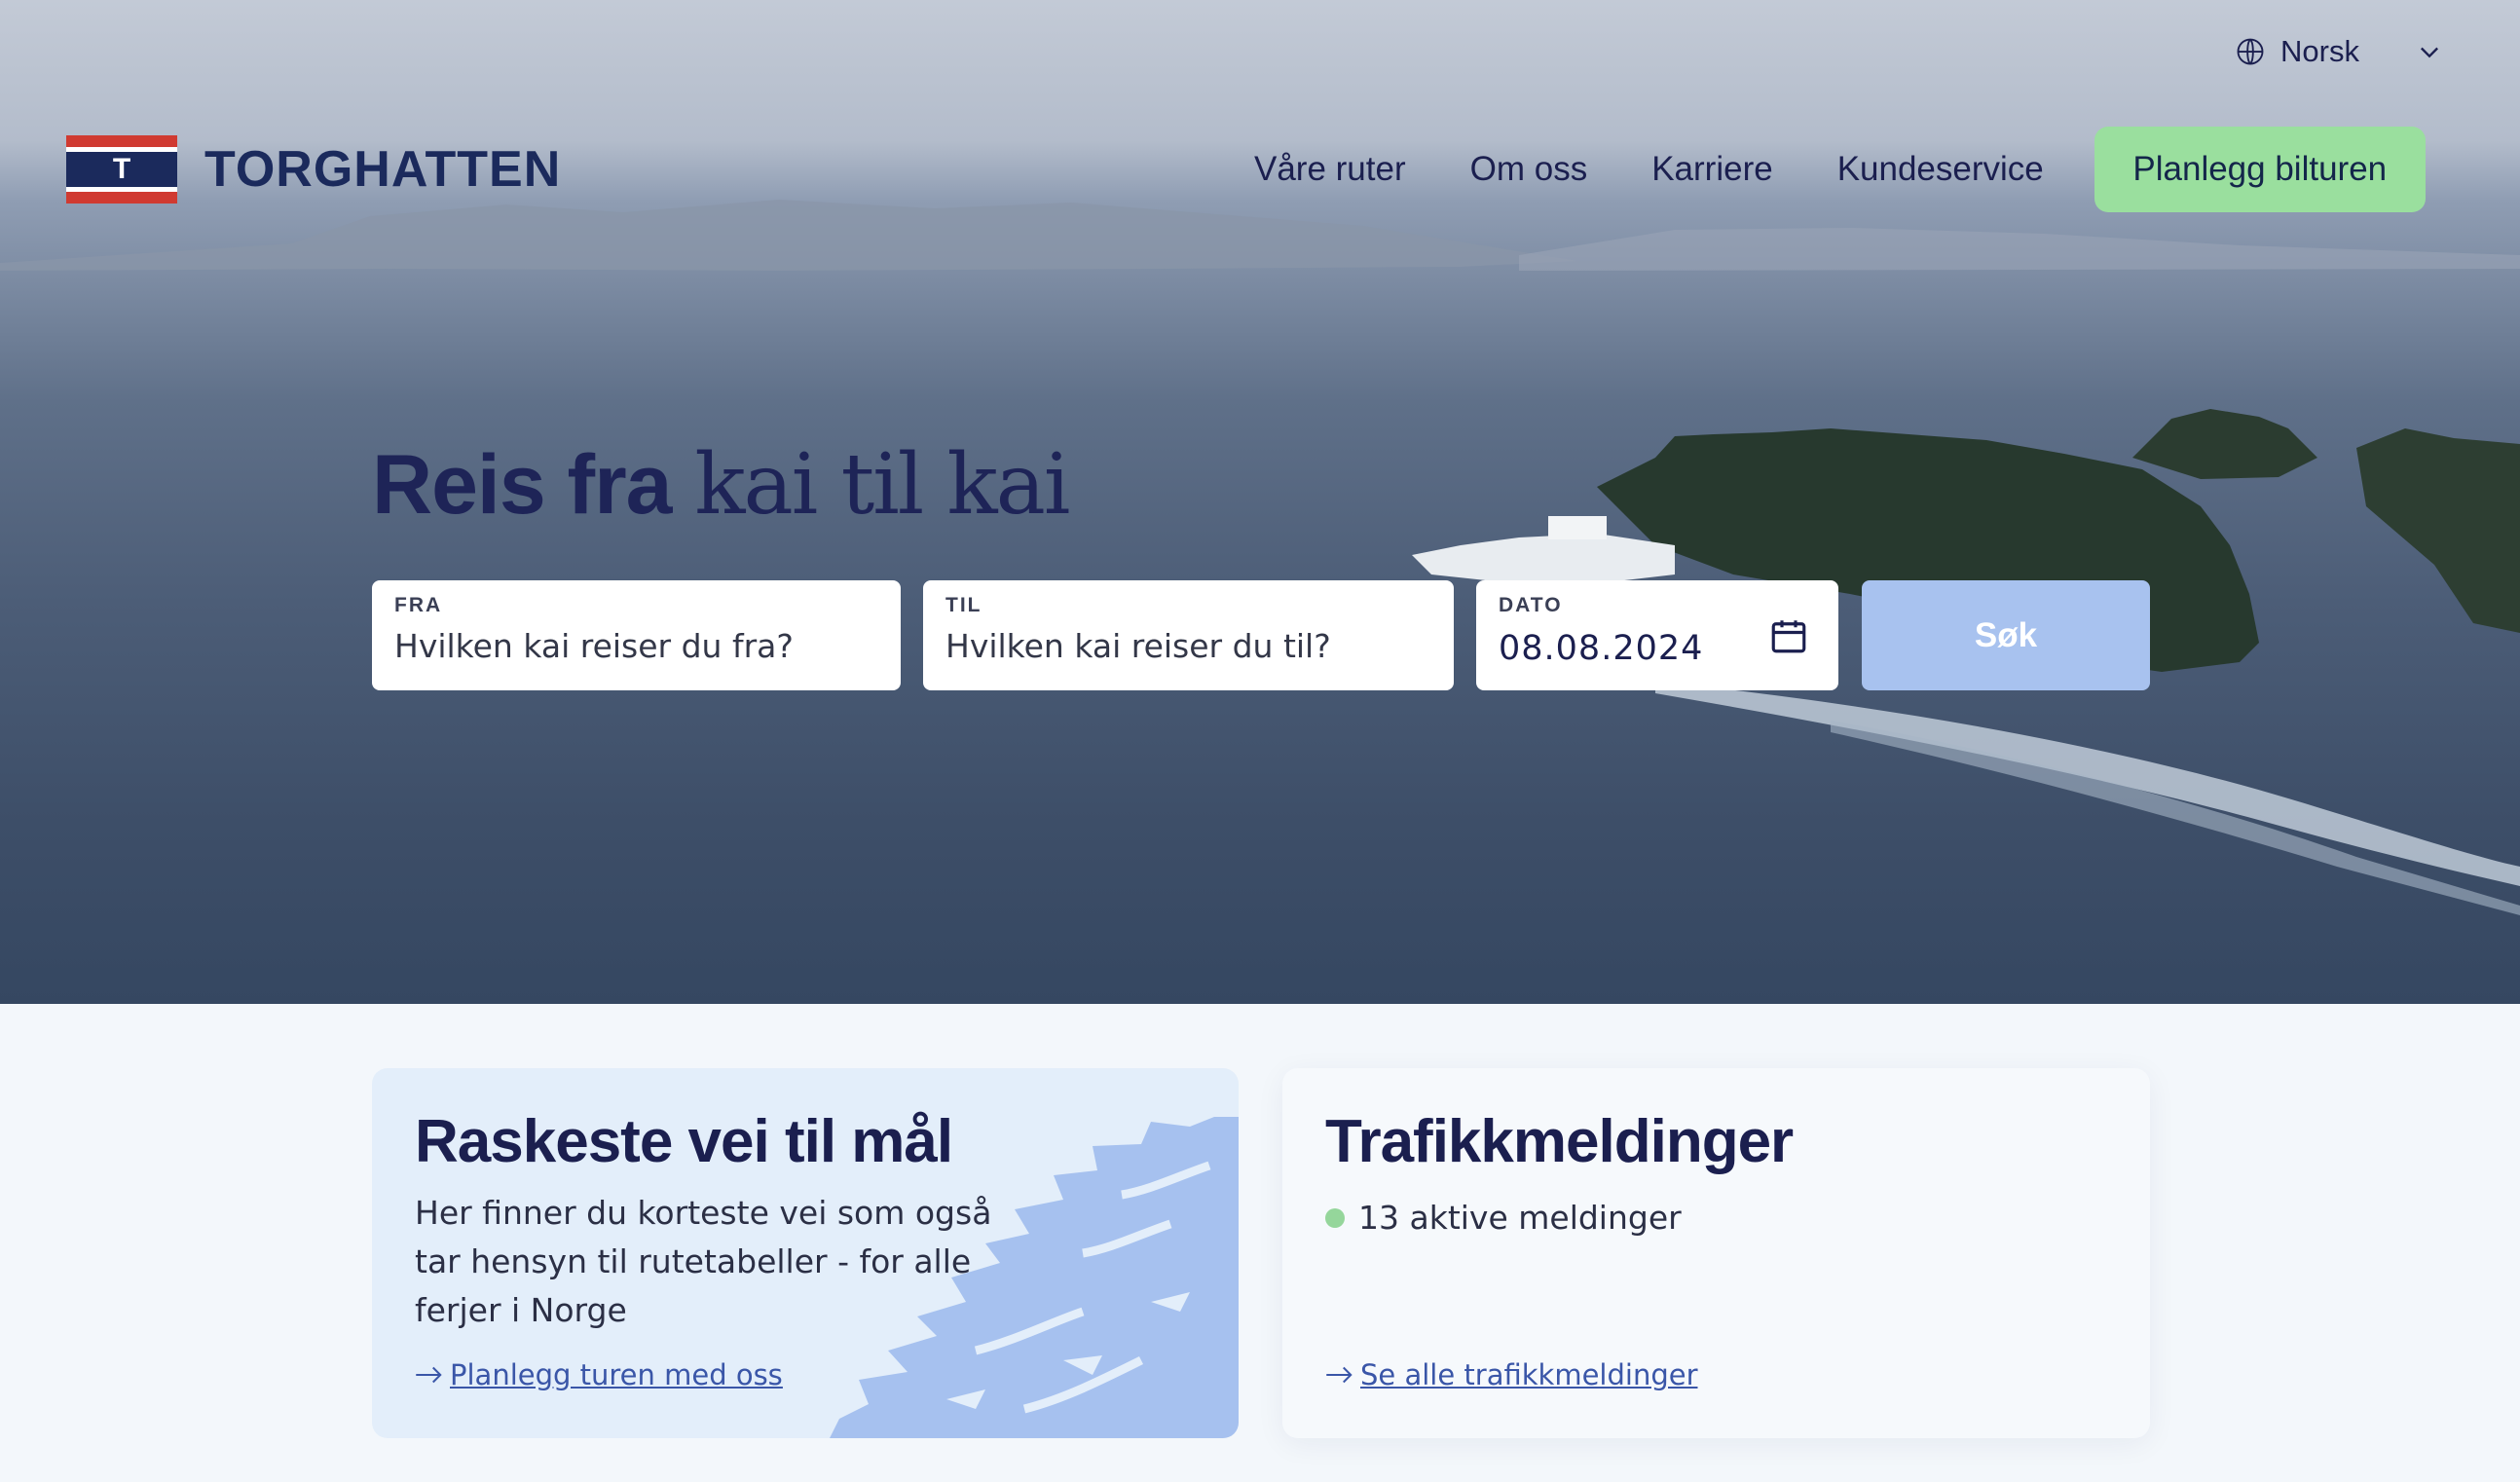 The height and width of the screenshot is (1482, 2520). I want to click on status-dot-icon, so click(1335, 1217).